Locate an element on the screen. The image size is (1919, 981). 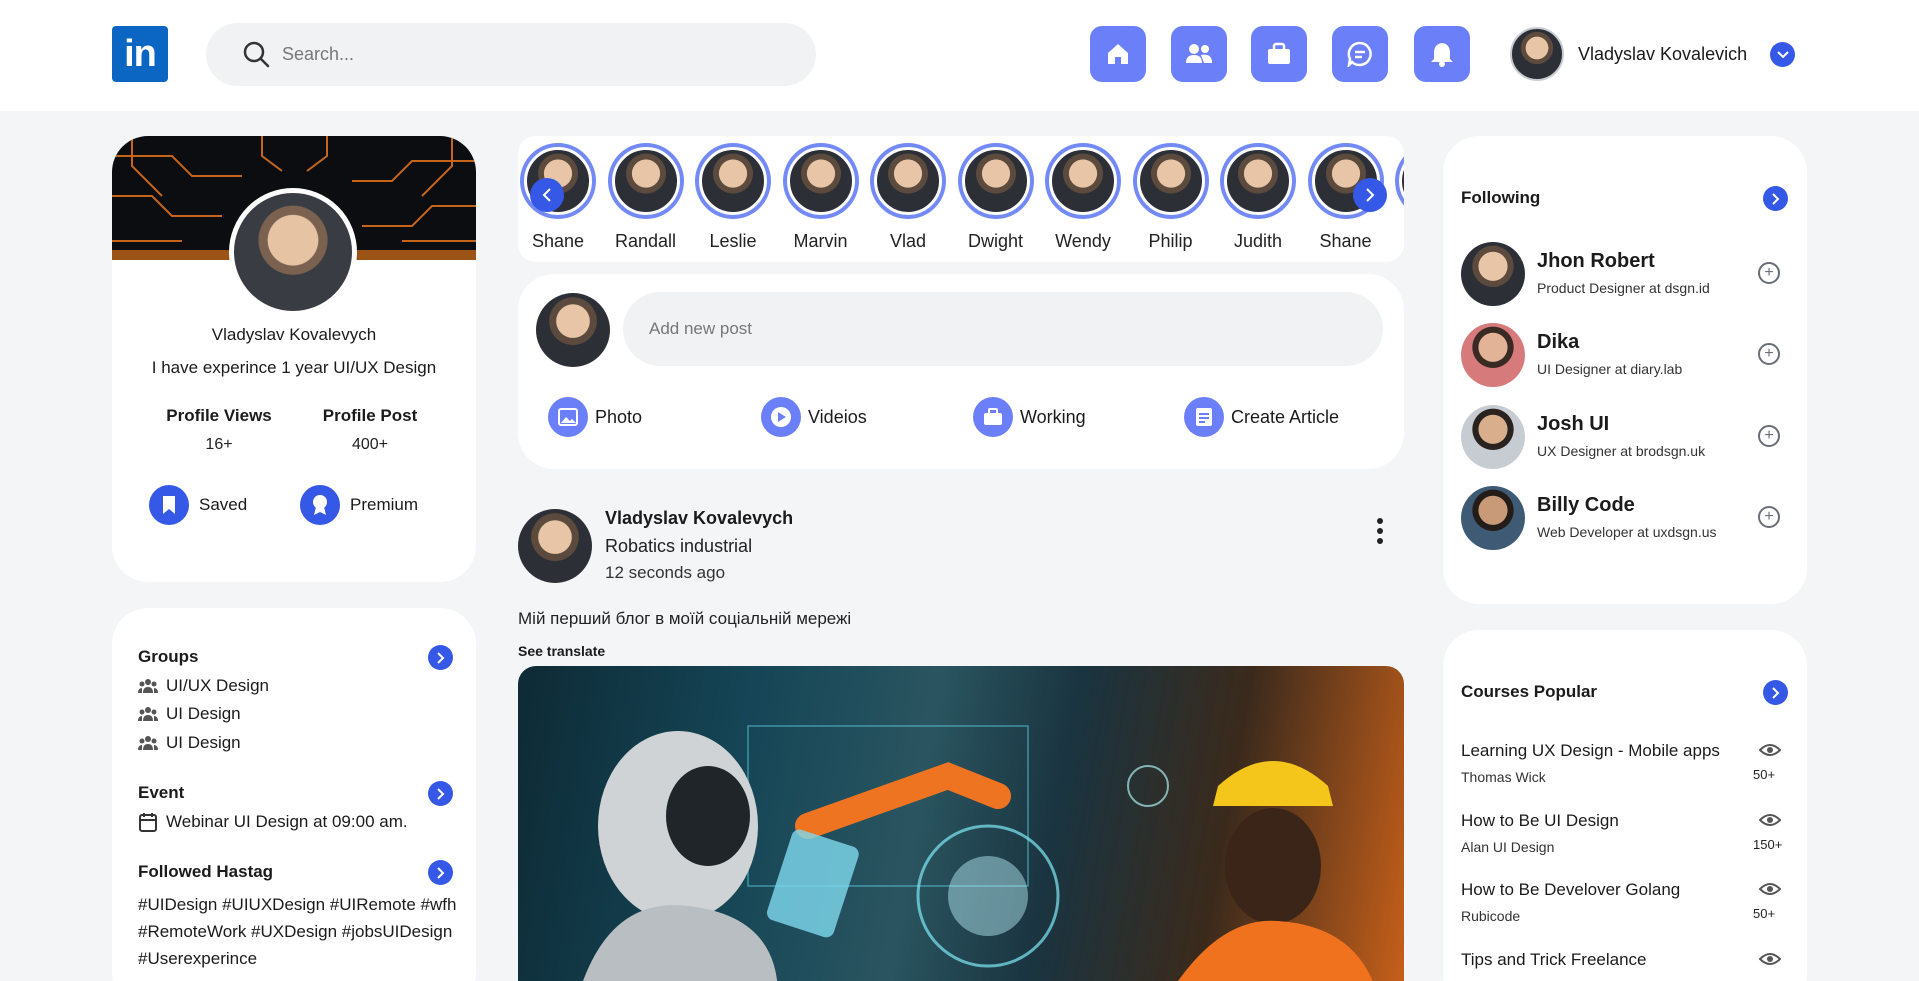
groups-title: Groups is located at coordinates (168, 656).